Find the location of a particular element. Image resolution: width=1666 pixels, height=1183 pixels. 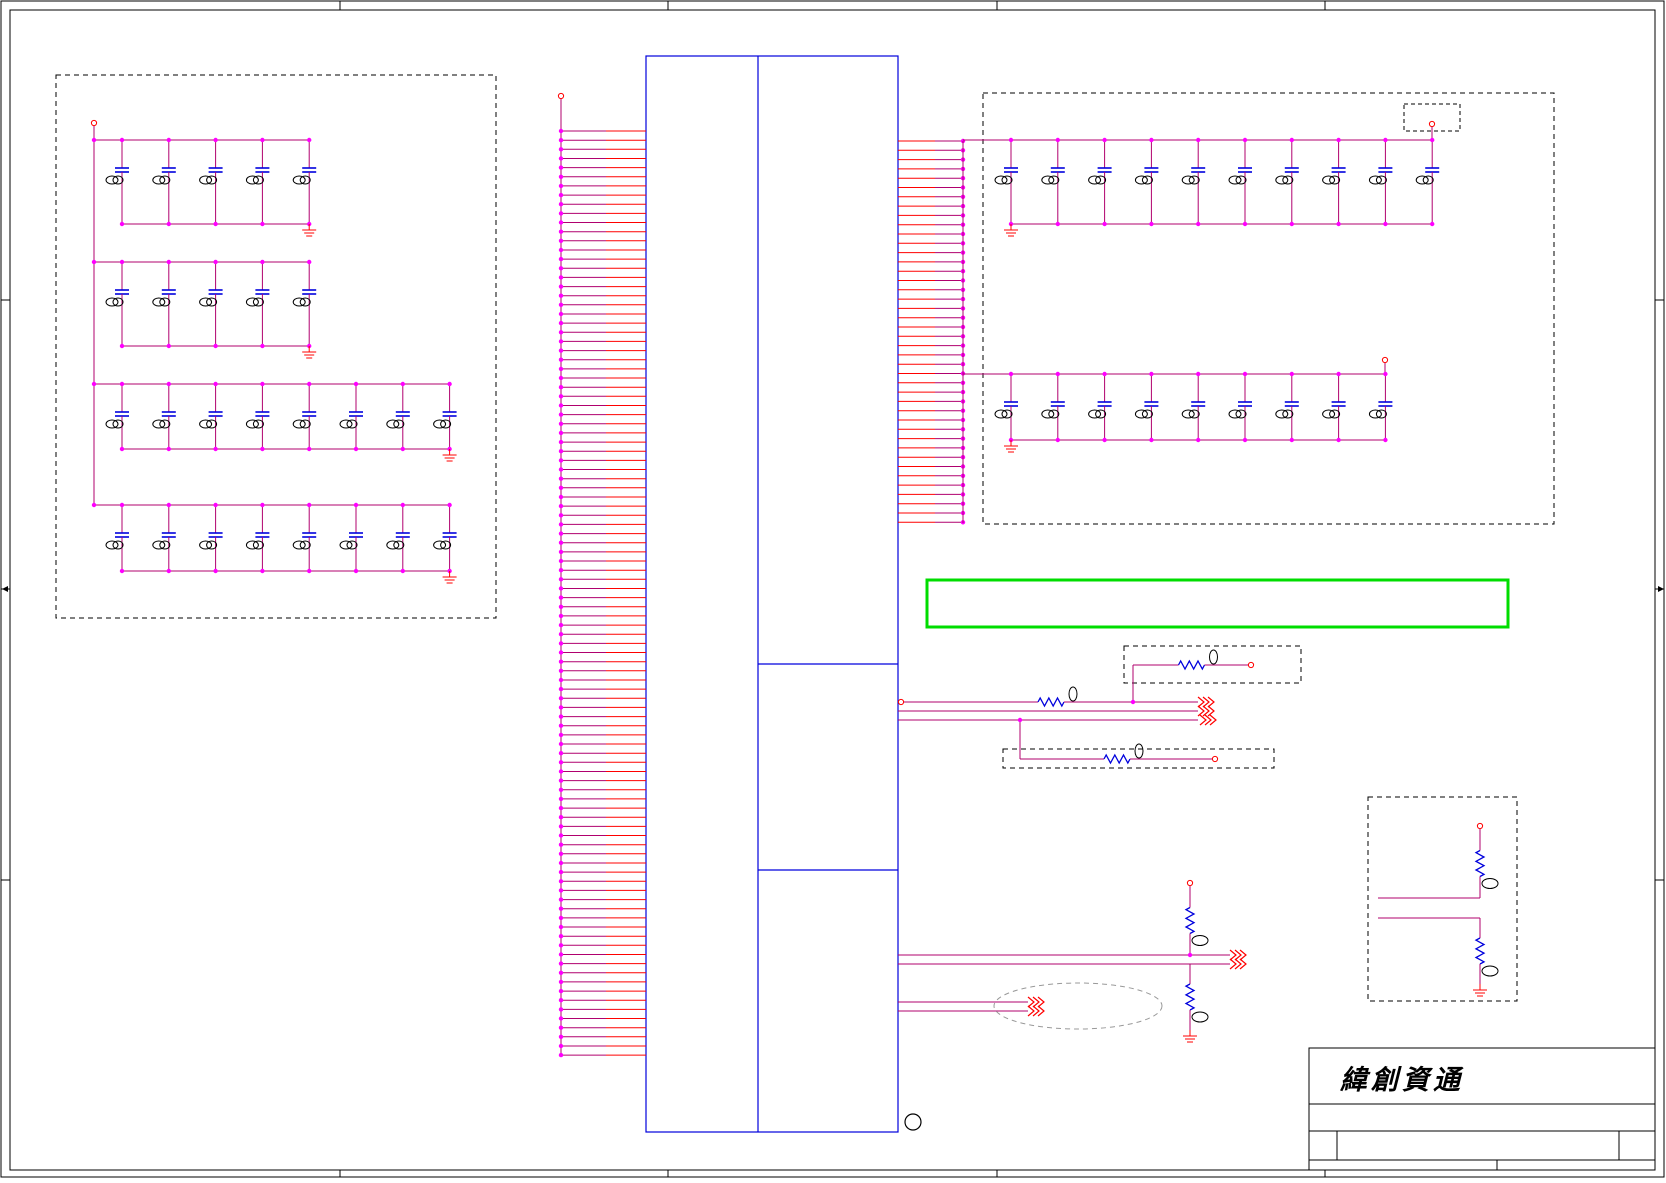

dashed-ellipse-note is located at coordinates (1078, 1006).